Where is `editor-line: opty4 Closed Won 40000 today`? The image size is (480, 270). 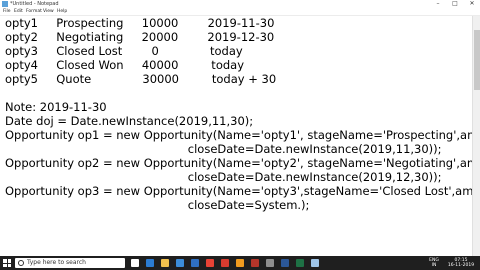
editor-line: opty4 Closed Won 40000 today is located at coordinates (125, 65).